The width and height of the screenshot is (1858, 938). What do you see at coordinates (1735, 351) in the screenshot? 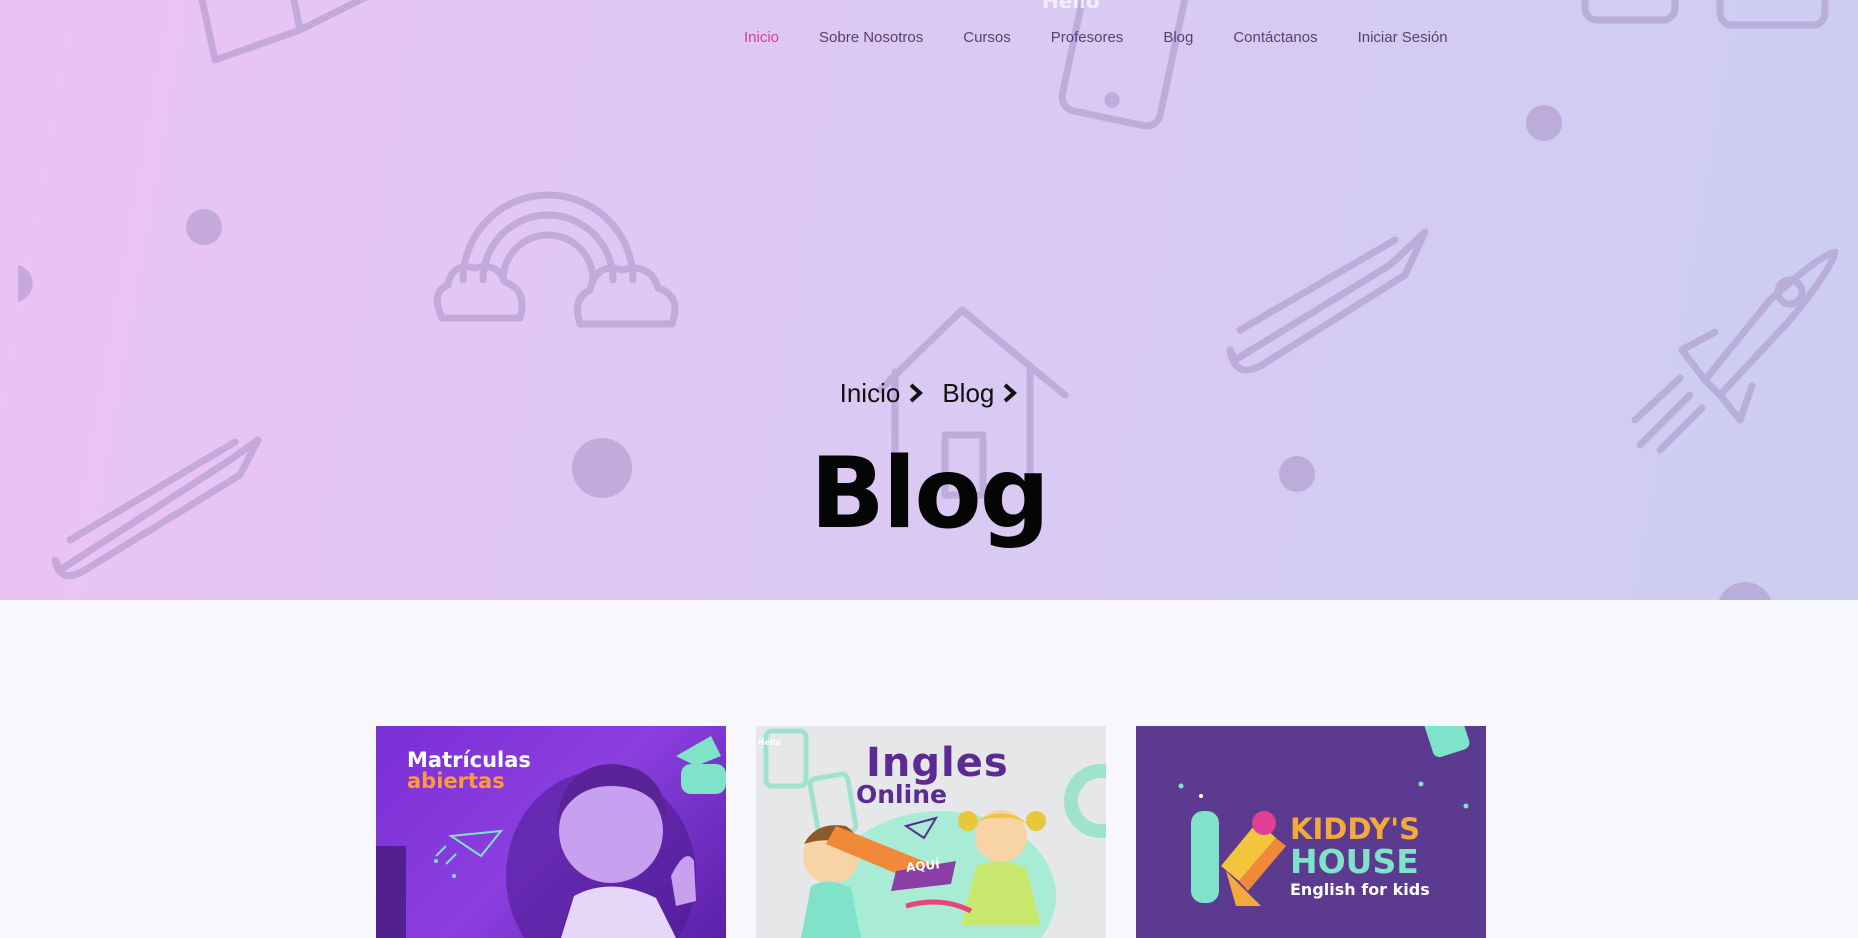
I see `rocket-icon` at bounding box center [1735, 351].